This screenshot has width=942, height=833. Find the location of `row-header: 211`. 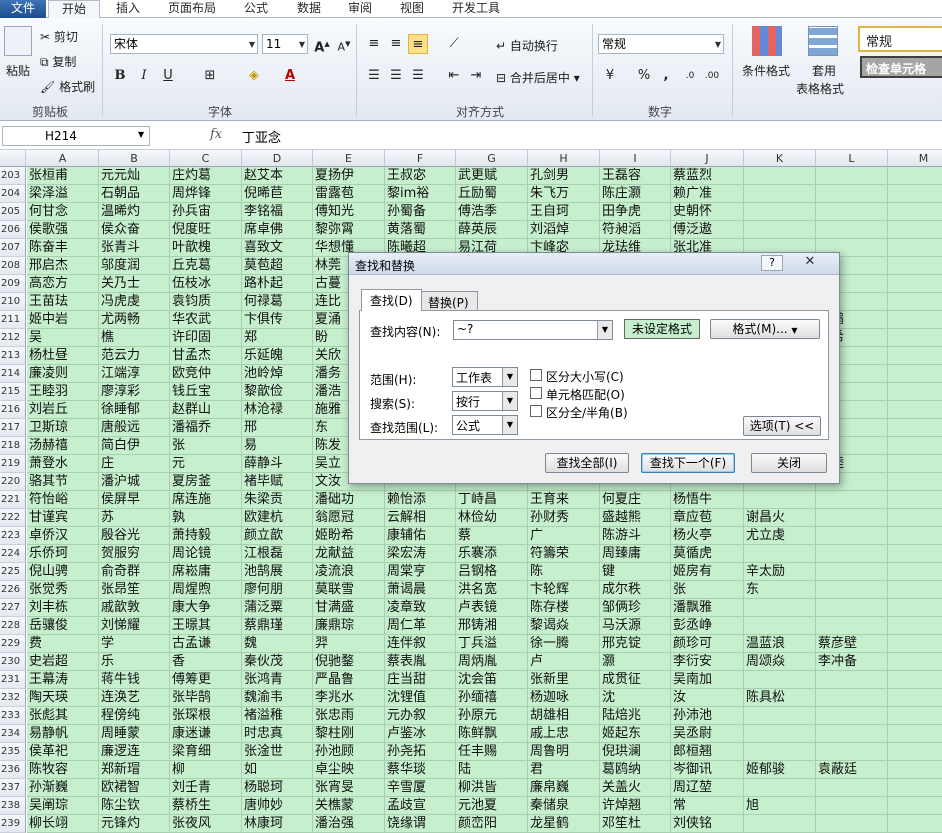

row-header: 211 is located at coordinates (13, 320).